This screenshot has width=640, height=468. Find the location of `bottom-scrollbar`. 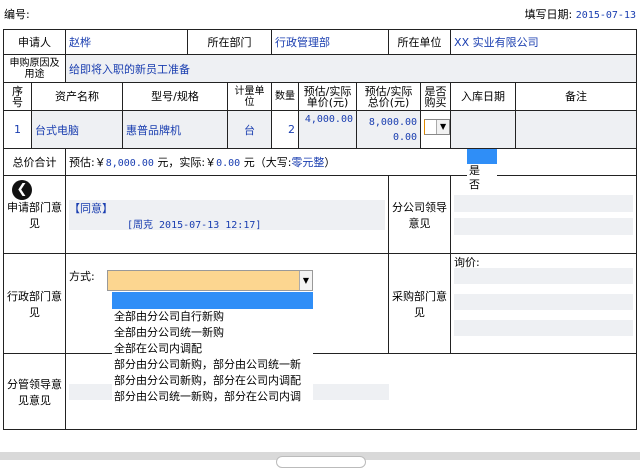

bottom-scrollbar is located at coordinates (320, 460).